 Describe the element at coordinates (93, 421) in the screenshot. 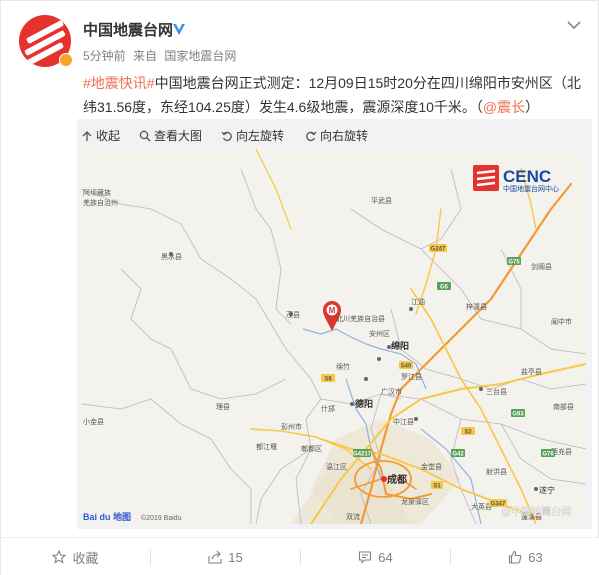

I see `svg-text: 小金县` at that location.